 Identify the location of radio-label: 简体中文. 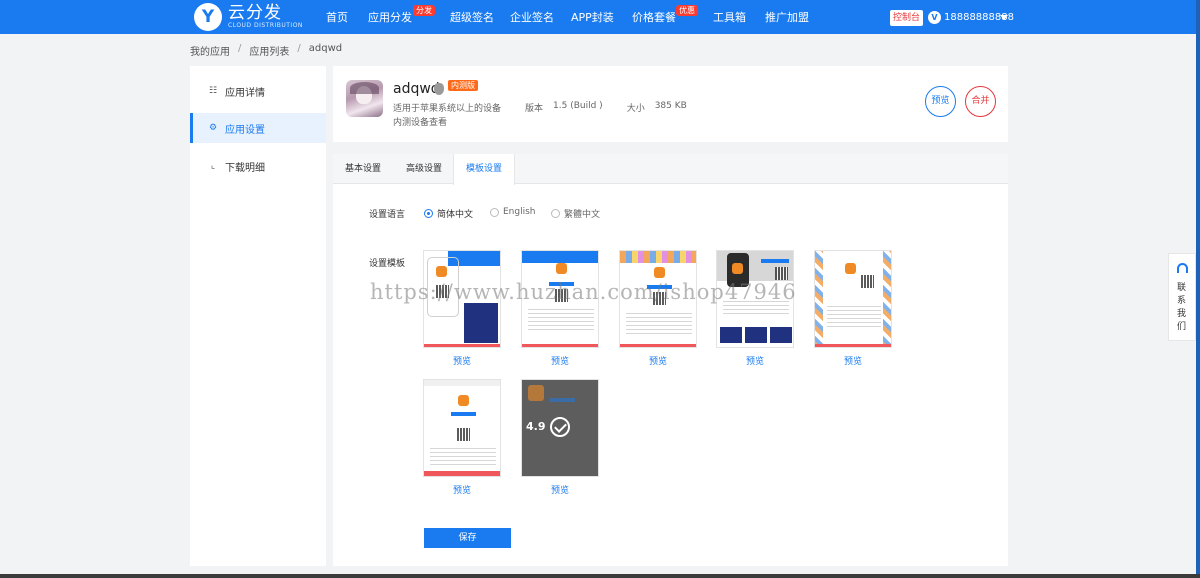
(455, 215).